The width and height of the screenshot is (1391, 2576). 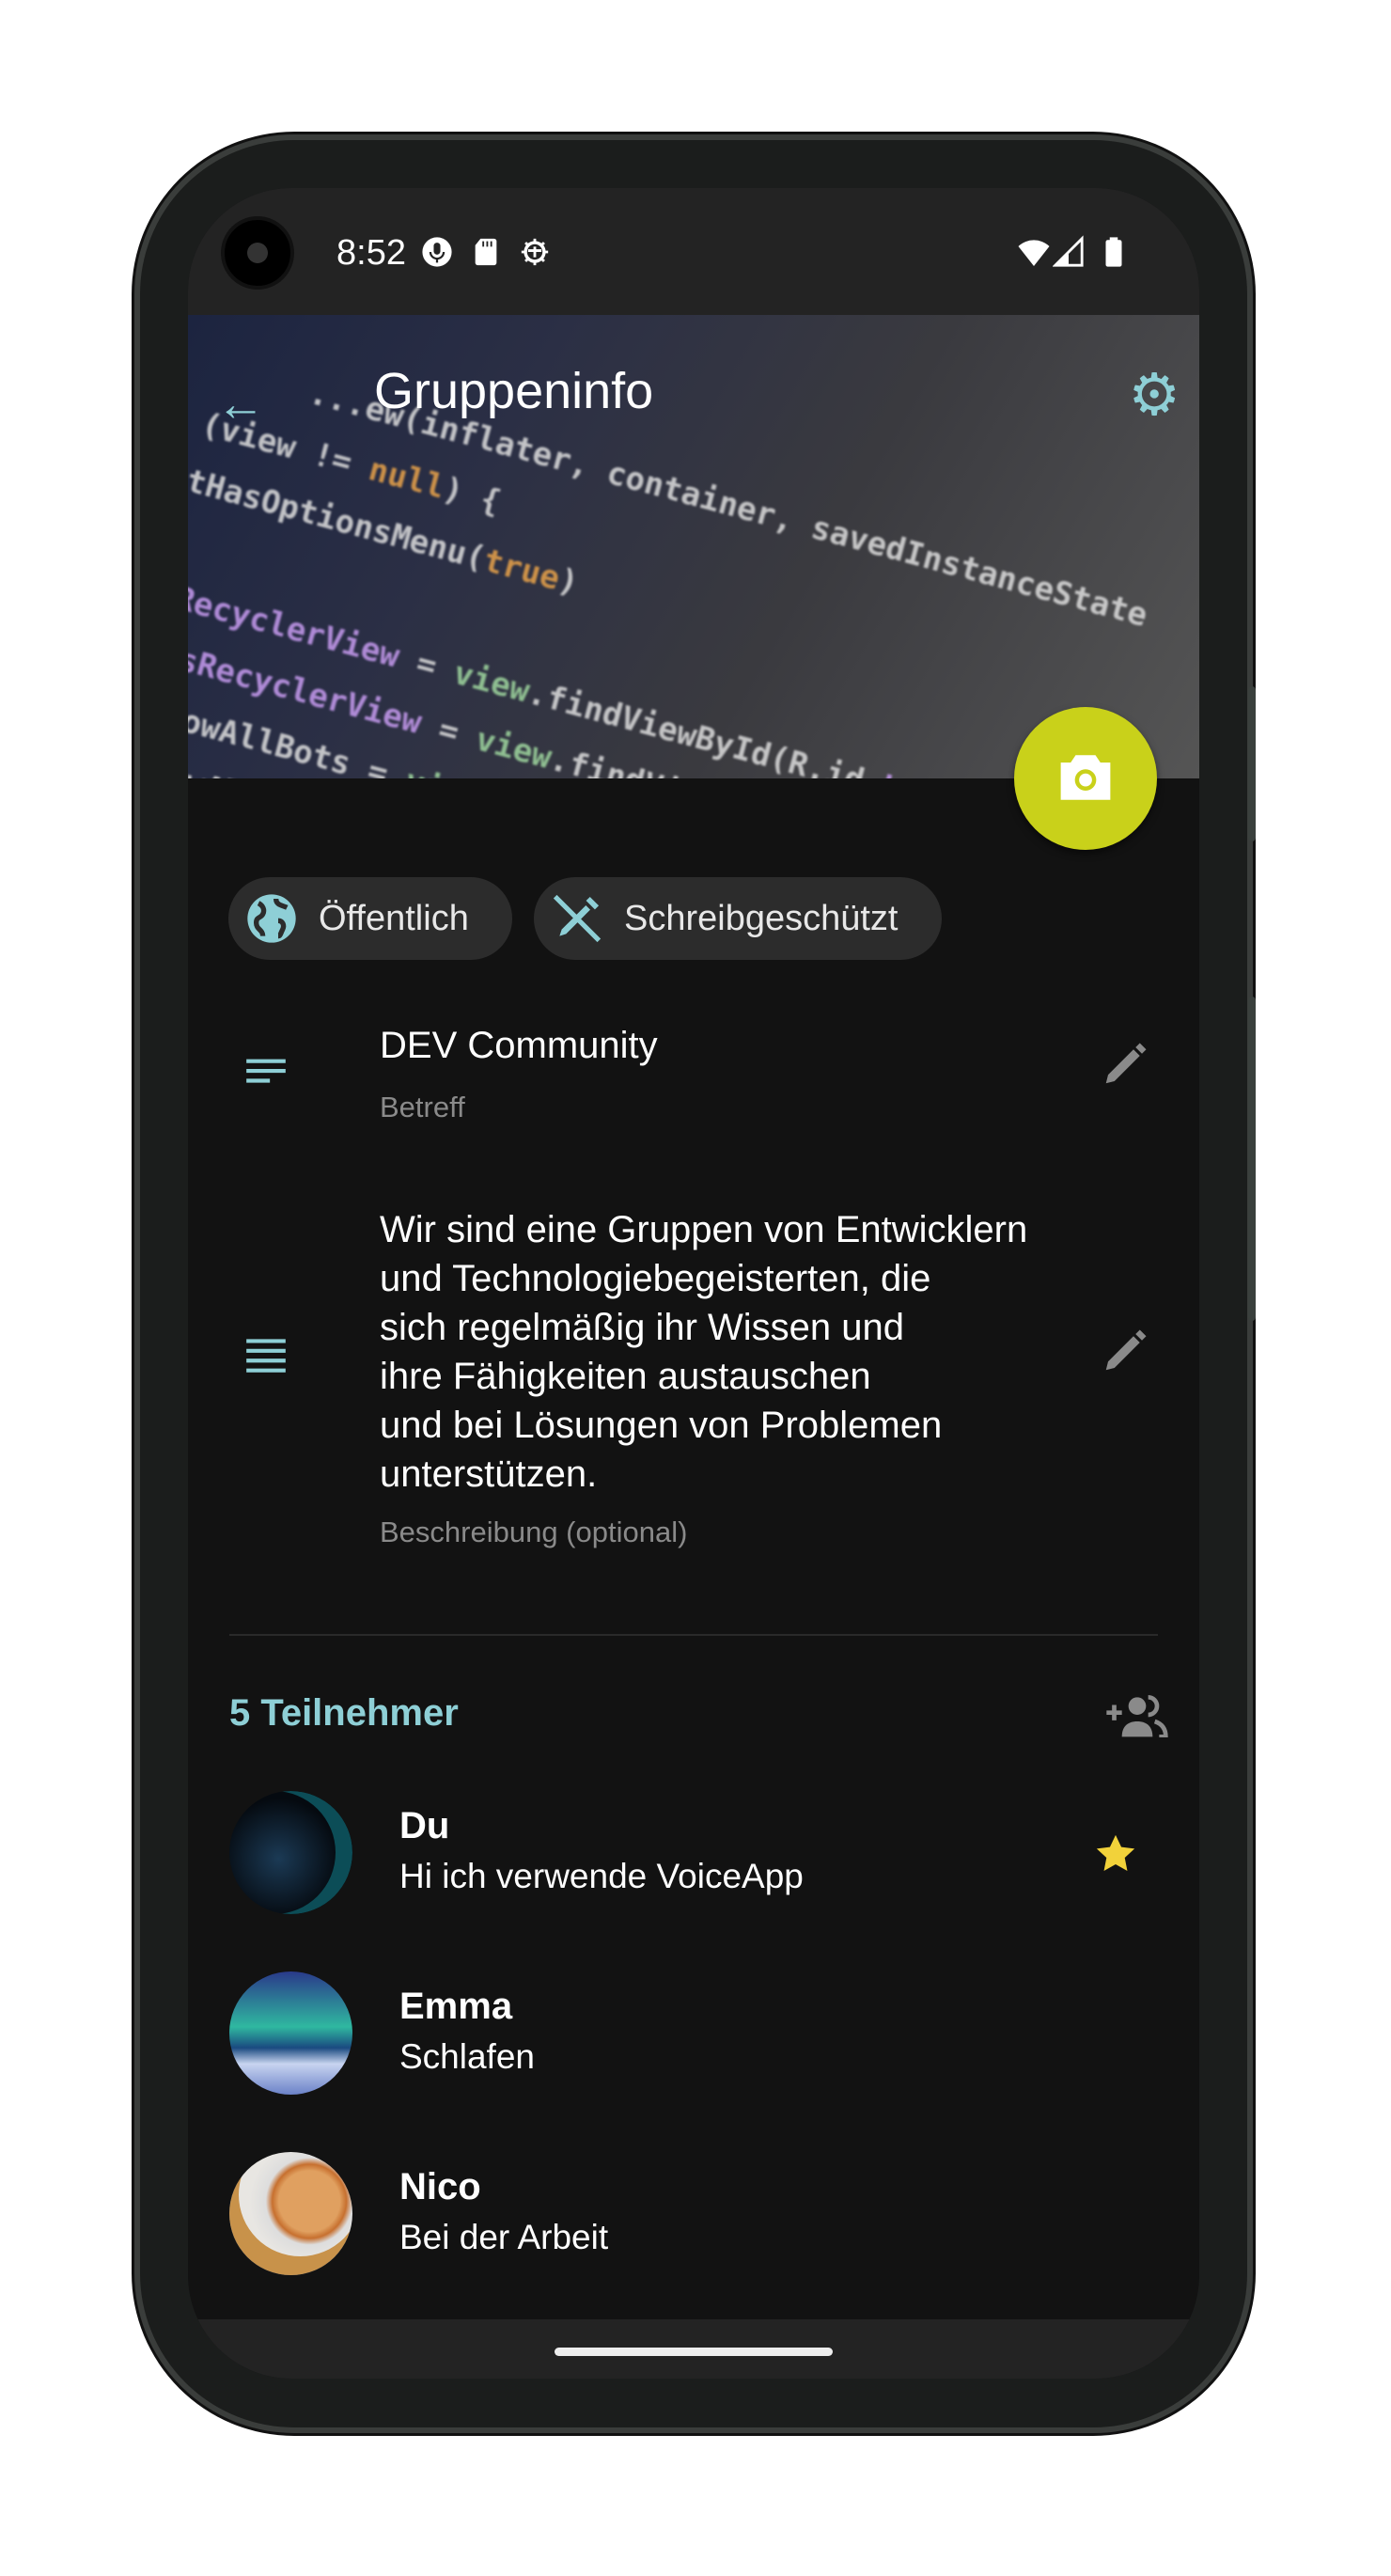 What do you see at coordinates (371, 253) in the screenshot?
I see `status-time: 8:52` at bounding box center [371, 253].